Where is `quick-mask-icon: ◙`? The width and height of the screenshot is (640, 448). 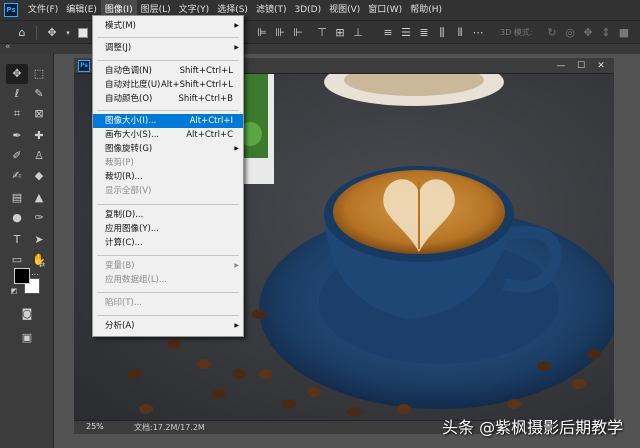
quick-mask-icon: ◙ is located at coordinates (27, 314).